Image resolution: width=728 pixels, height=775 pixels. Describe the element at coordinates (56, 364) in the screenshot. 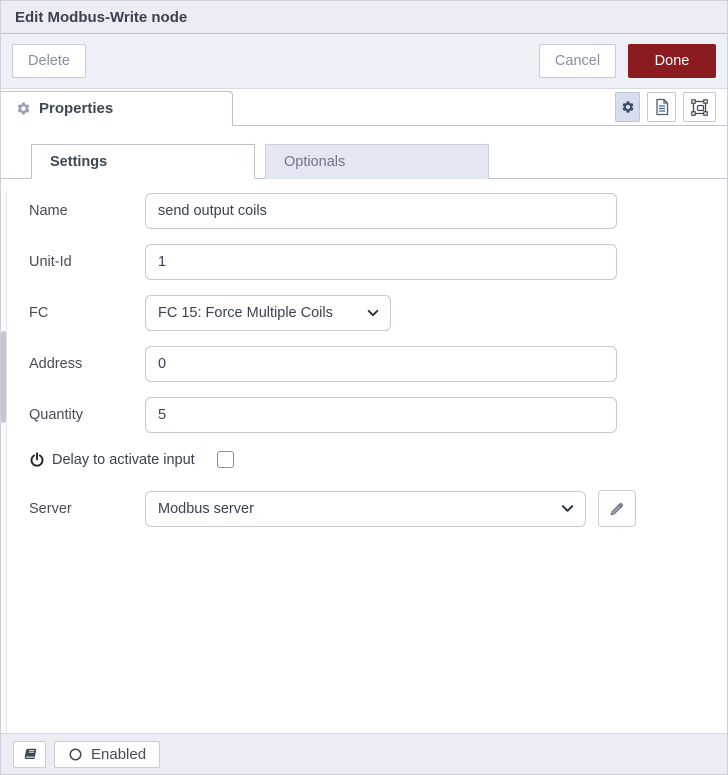

I see `address-label: Address` at that location.